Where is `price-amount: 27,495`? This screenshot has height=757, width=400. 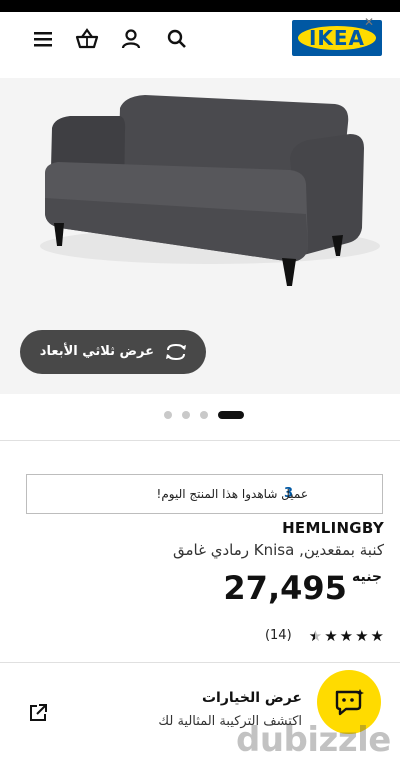
price-amount: 27,495 is located at coordinates (285, 588).